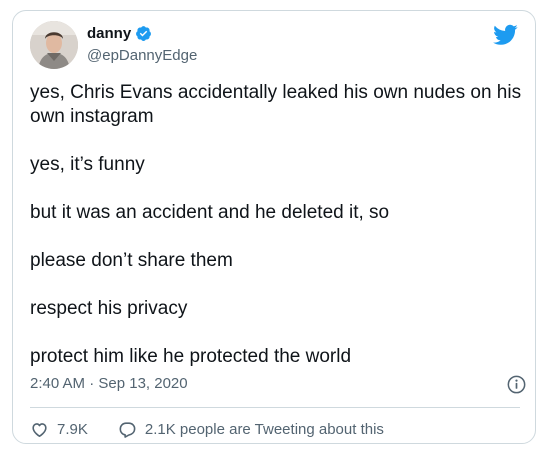 Image resolution: width=553 pixels, height=453 pixels. What do you see at coordinates (278, 385) in the screenshot?
I see `tweet-meta: 2:40 AM · Sep 13, 2020` at bounding box center [278, 385].